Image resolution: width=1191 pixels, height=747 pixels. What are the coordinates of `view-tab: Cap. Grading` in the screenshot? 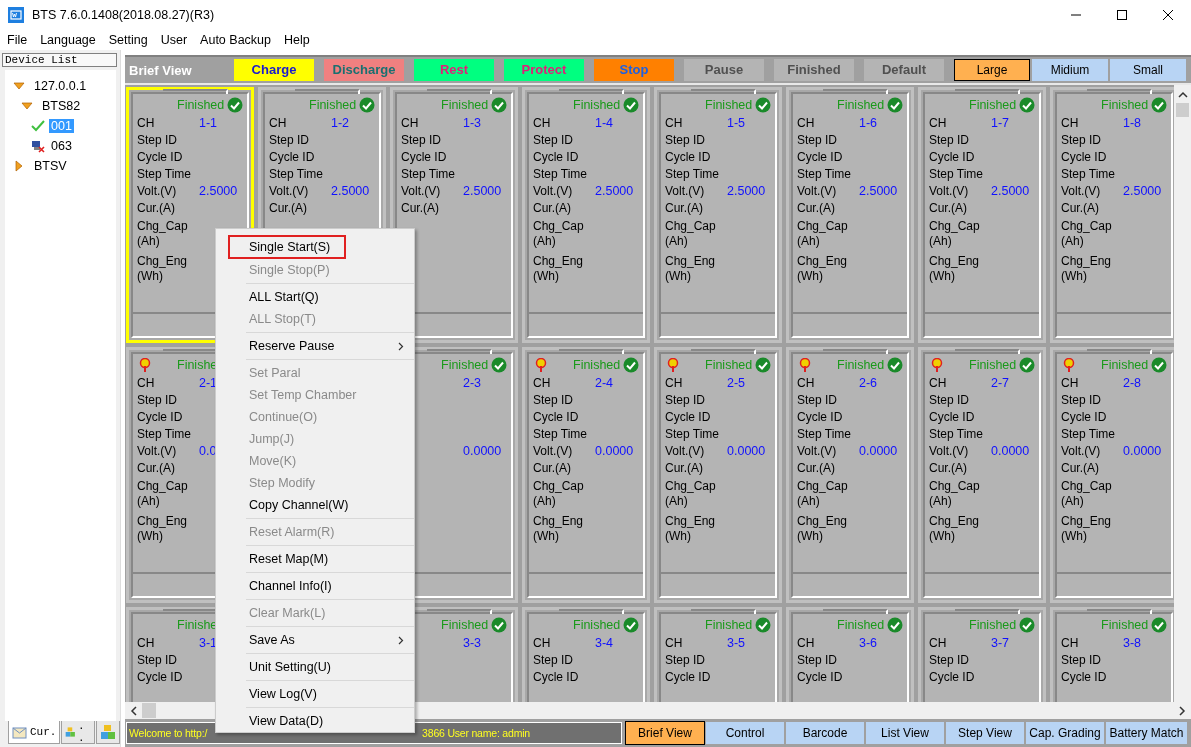 It's located at (1065, 733).